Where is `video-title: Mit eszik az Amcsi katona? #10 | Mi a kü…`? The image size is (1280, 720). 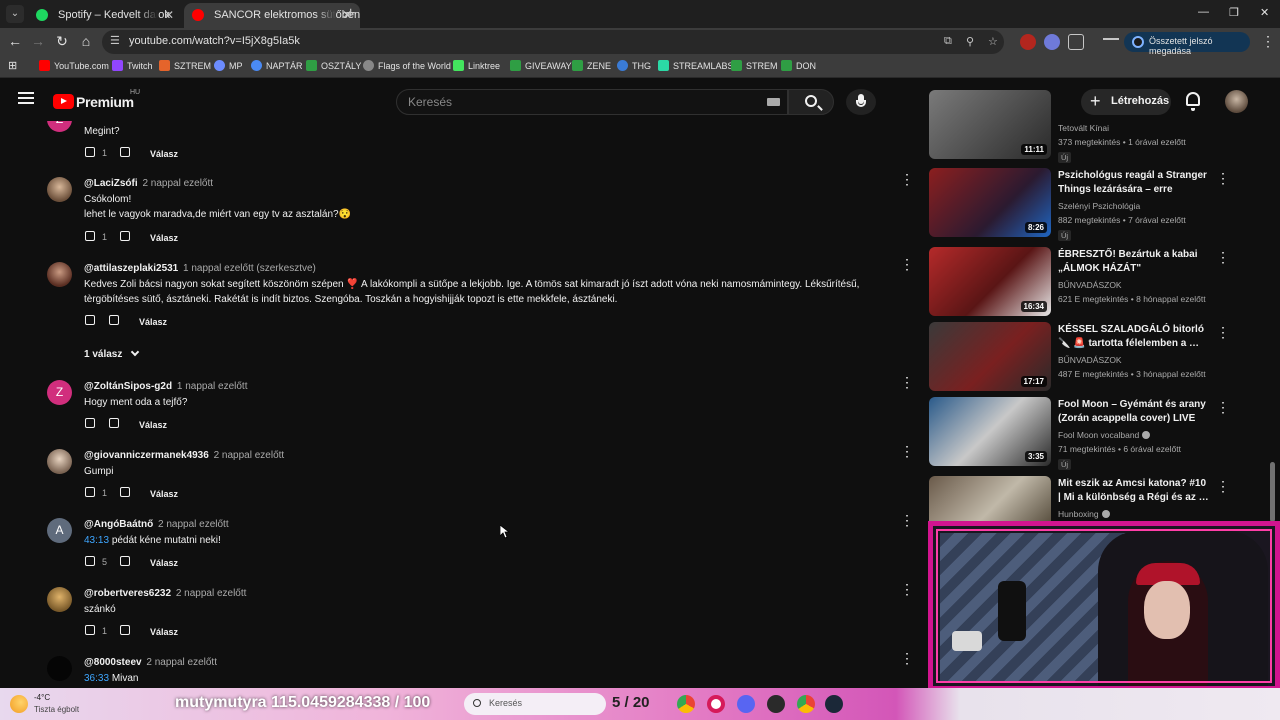
video-title: Mit eszik az Amcsi katona? #10 | Mi a kü… is located at coordinates (1134, 491).